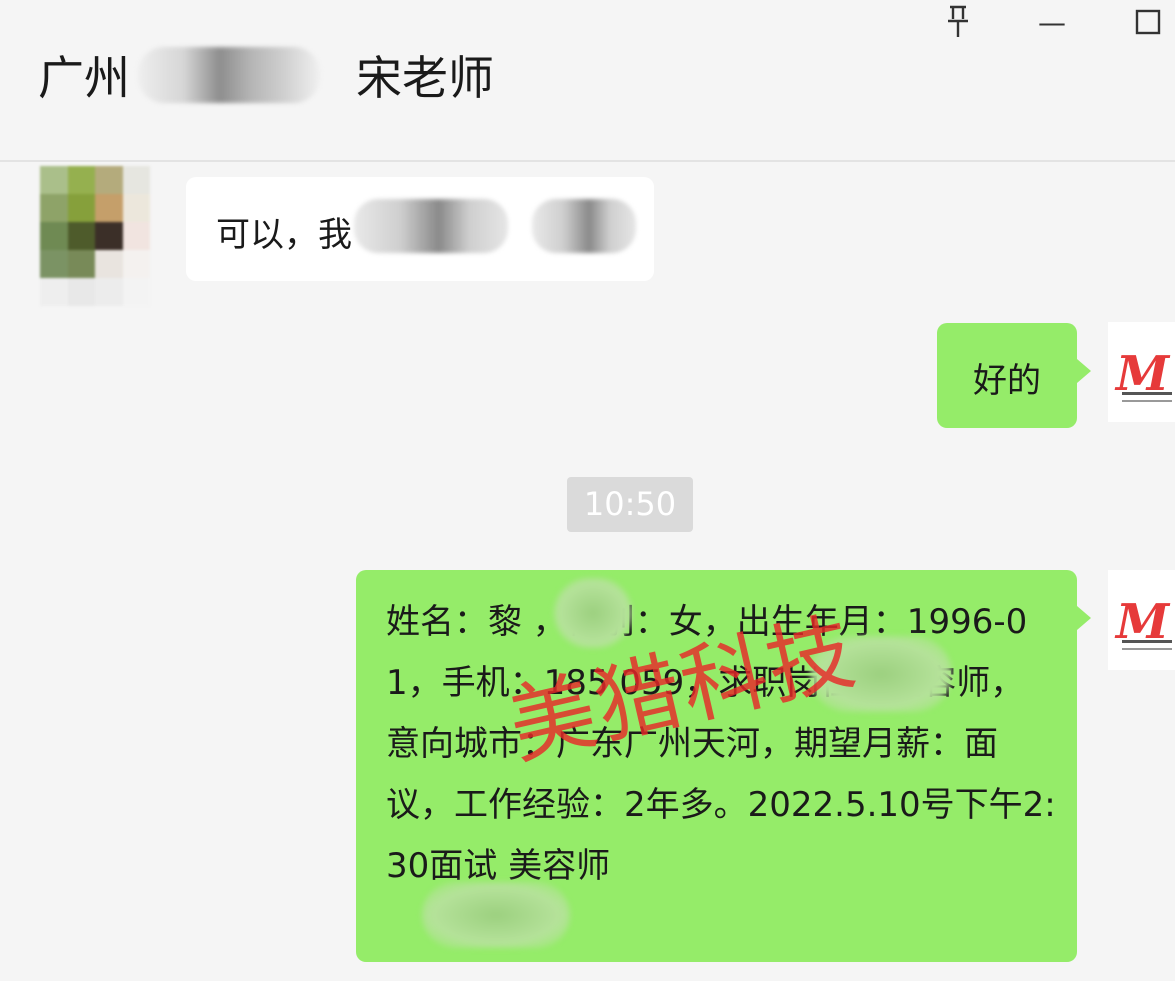 Image resolution: width=1175 pixels, height=981 pixels. Describe the element at coordinates (1148, 22) in the screenshot. I see `maximize-icon` at that location.